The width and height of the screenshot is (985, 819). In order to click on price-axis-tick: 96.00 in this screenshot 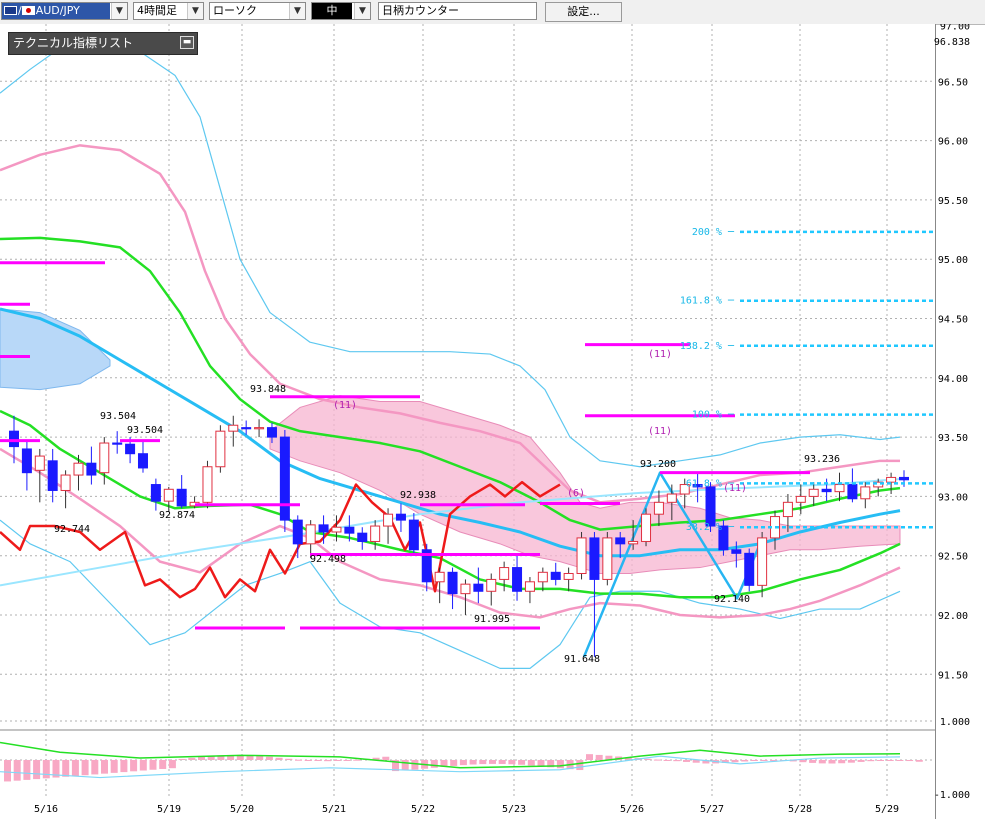, I will do `click(953, 142)`.